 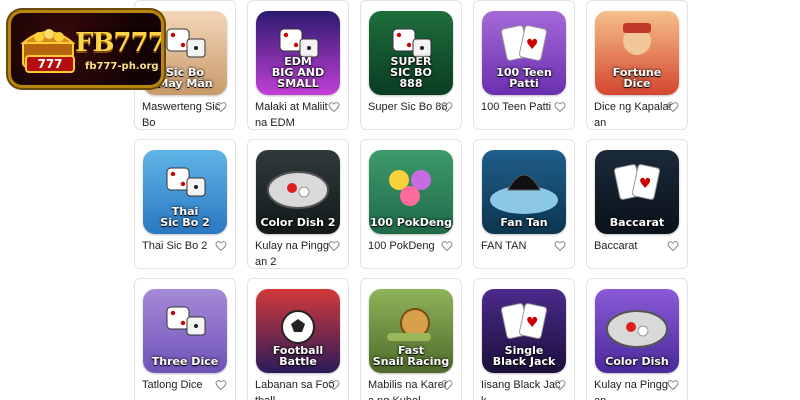 What do you see at coordinates (298, 72) in the screenshot?
I see `game-thumbnail-title: EDM BIG AND SMALL` at bounding box center [298, 72].